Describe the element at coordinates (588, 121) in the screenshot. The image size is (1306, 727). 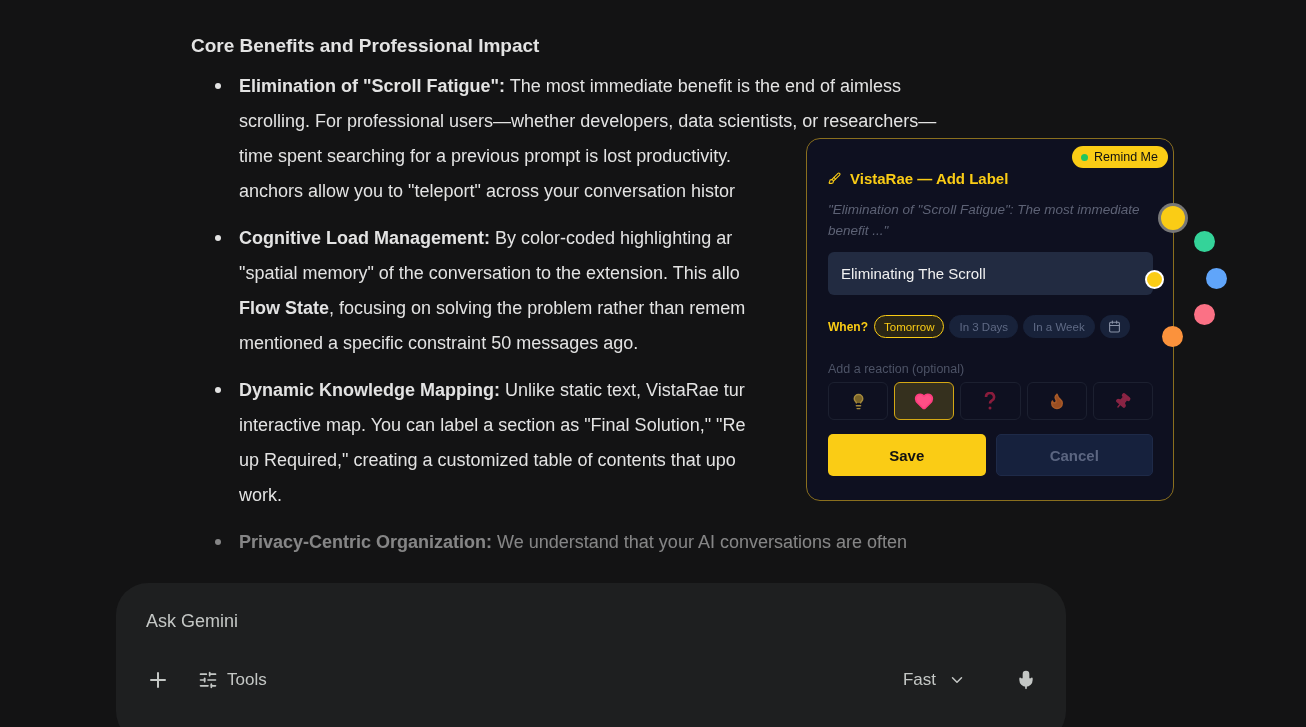
I see `paragraph-line: scrolling. For professional users—whether developers, data scientists, or researchers—` at that location.